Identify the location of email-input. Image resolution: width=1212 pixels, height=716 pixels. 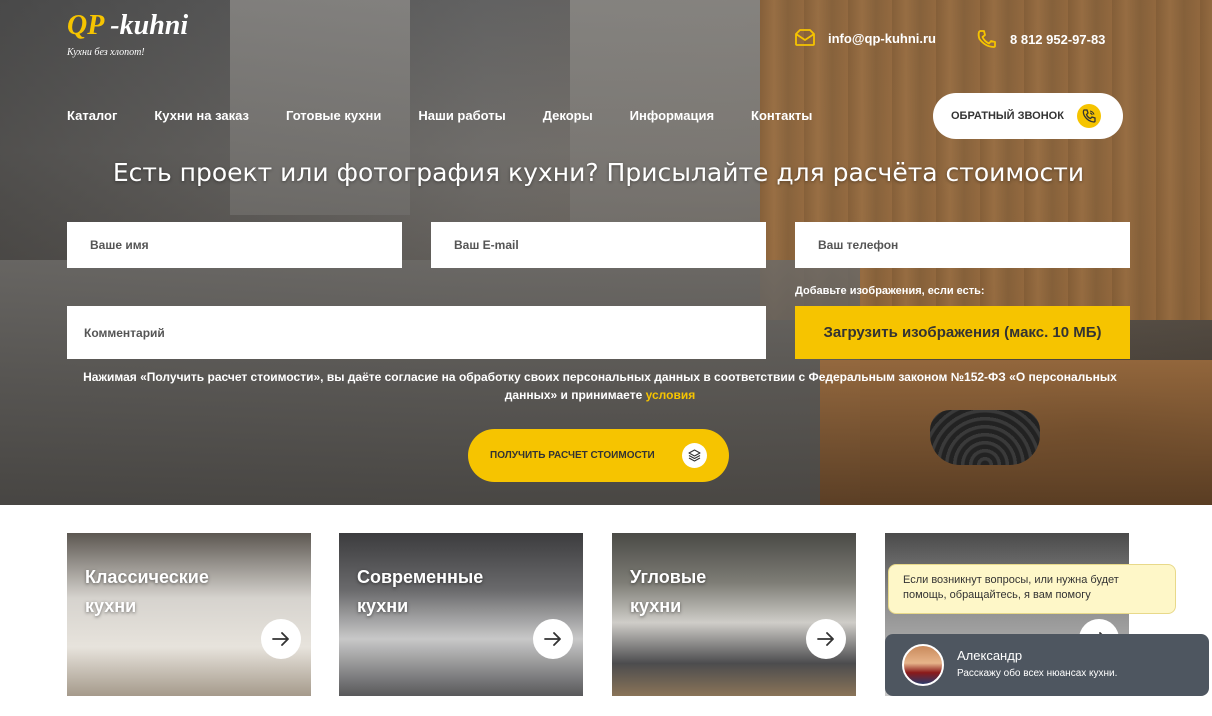
(598, 245).